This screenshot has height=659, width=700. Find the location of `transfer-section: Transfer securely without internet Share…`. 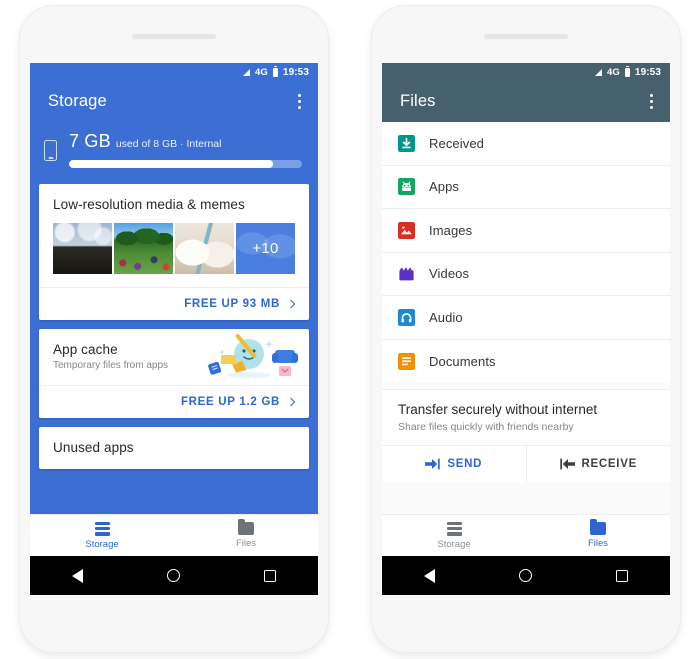

transfer-section: Transfer securely without internet Share… is located at coordinates (526, 435).